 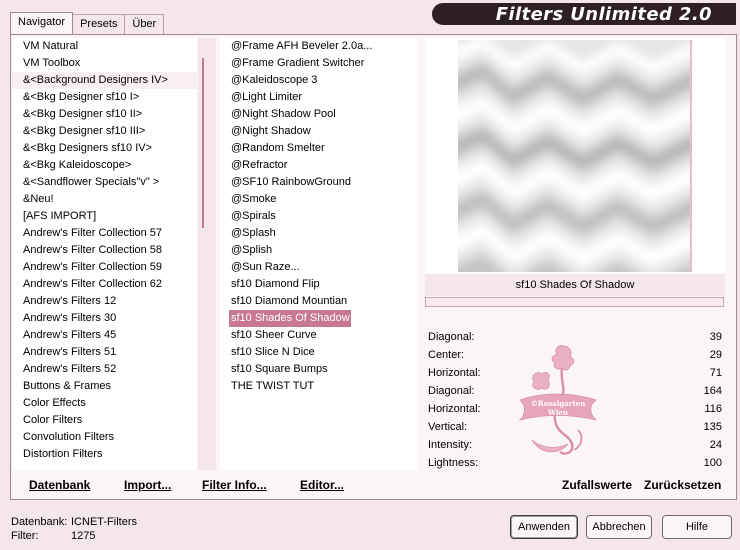 I want to click on apply-button: Anwenden, so click(x=544, y=527).